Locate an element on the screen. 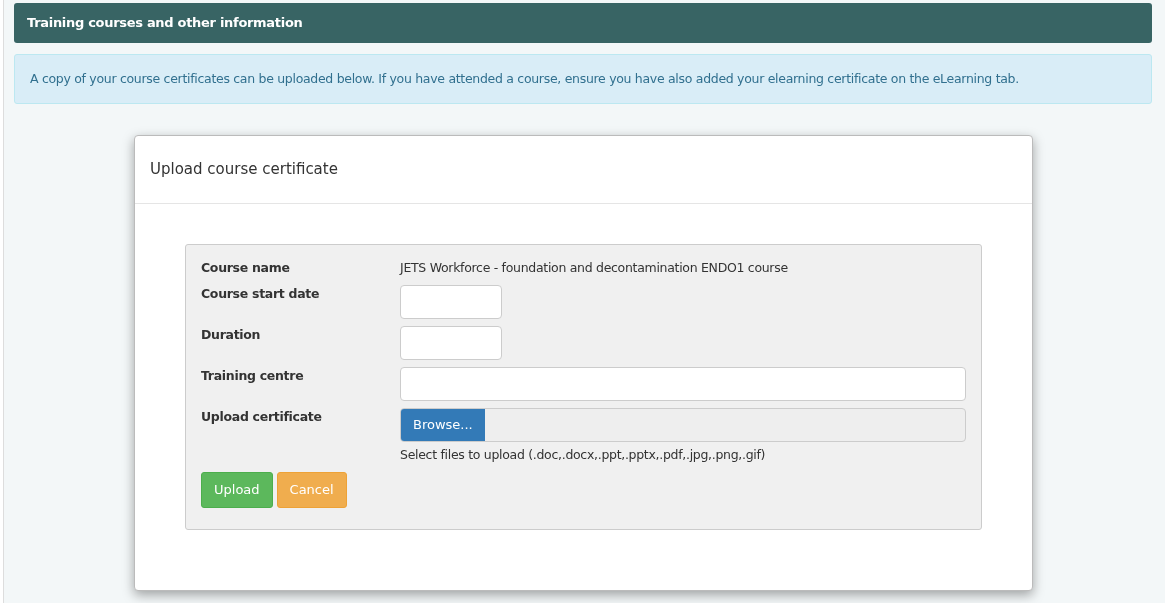  field-label: Upload certificate is located at coordinates (262, 416).